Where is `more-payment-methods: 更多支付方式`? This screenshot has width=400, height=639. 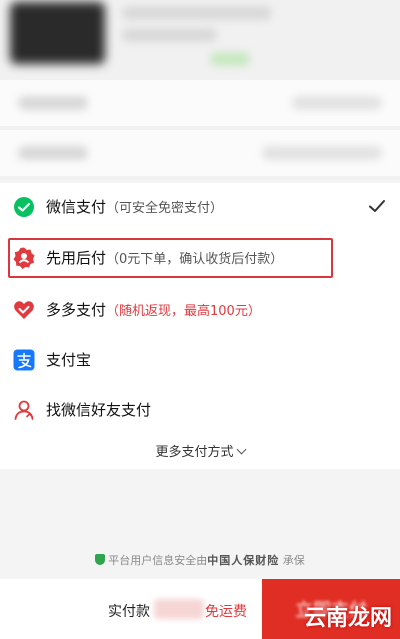 more-payment-methods: 更多支付方式 is located at coordinates (200, 450).